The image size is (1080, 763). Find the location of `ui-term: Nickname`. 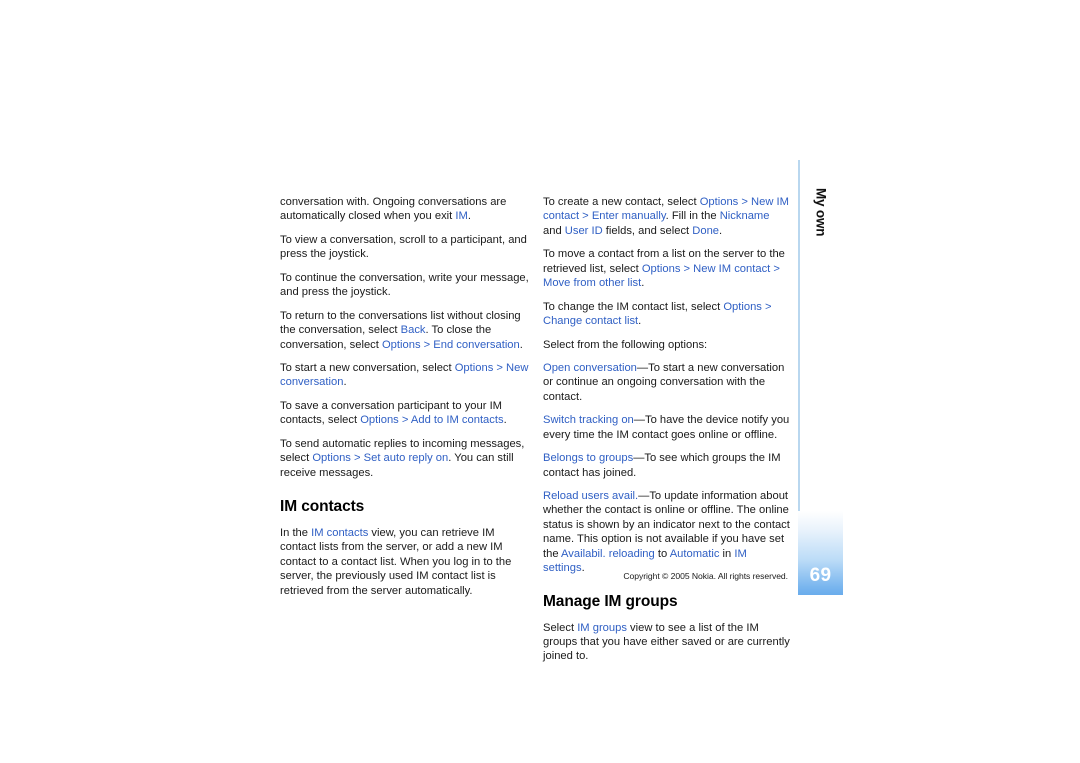

ui-term: Nickname is located at coordinates (744, 216).